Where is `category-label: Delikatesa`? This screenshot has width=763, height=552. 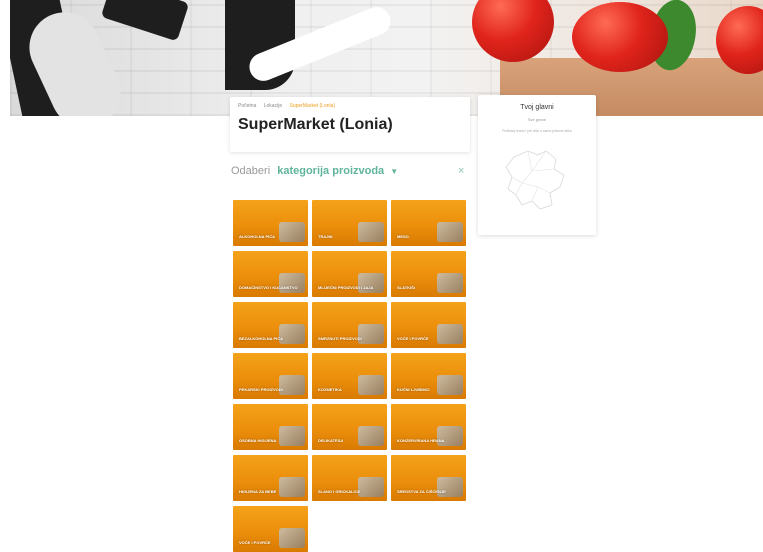 category-label: Delikatesa is located at coordinates (331, 440).